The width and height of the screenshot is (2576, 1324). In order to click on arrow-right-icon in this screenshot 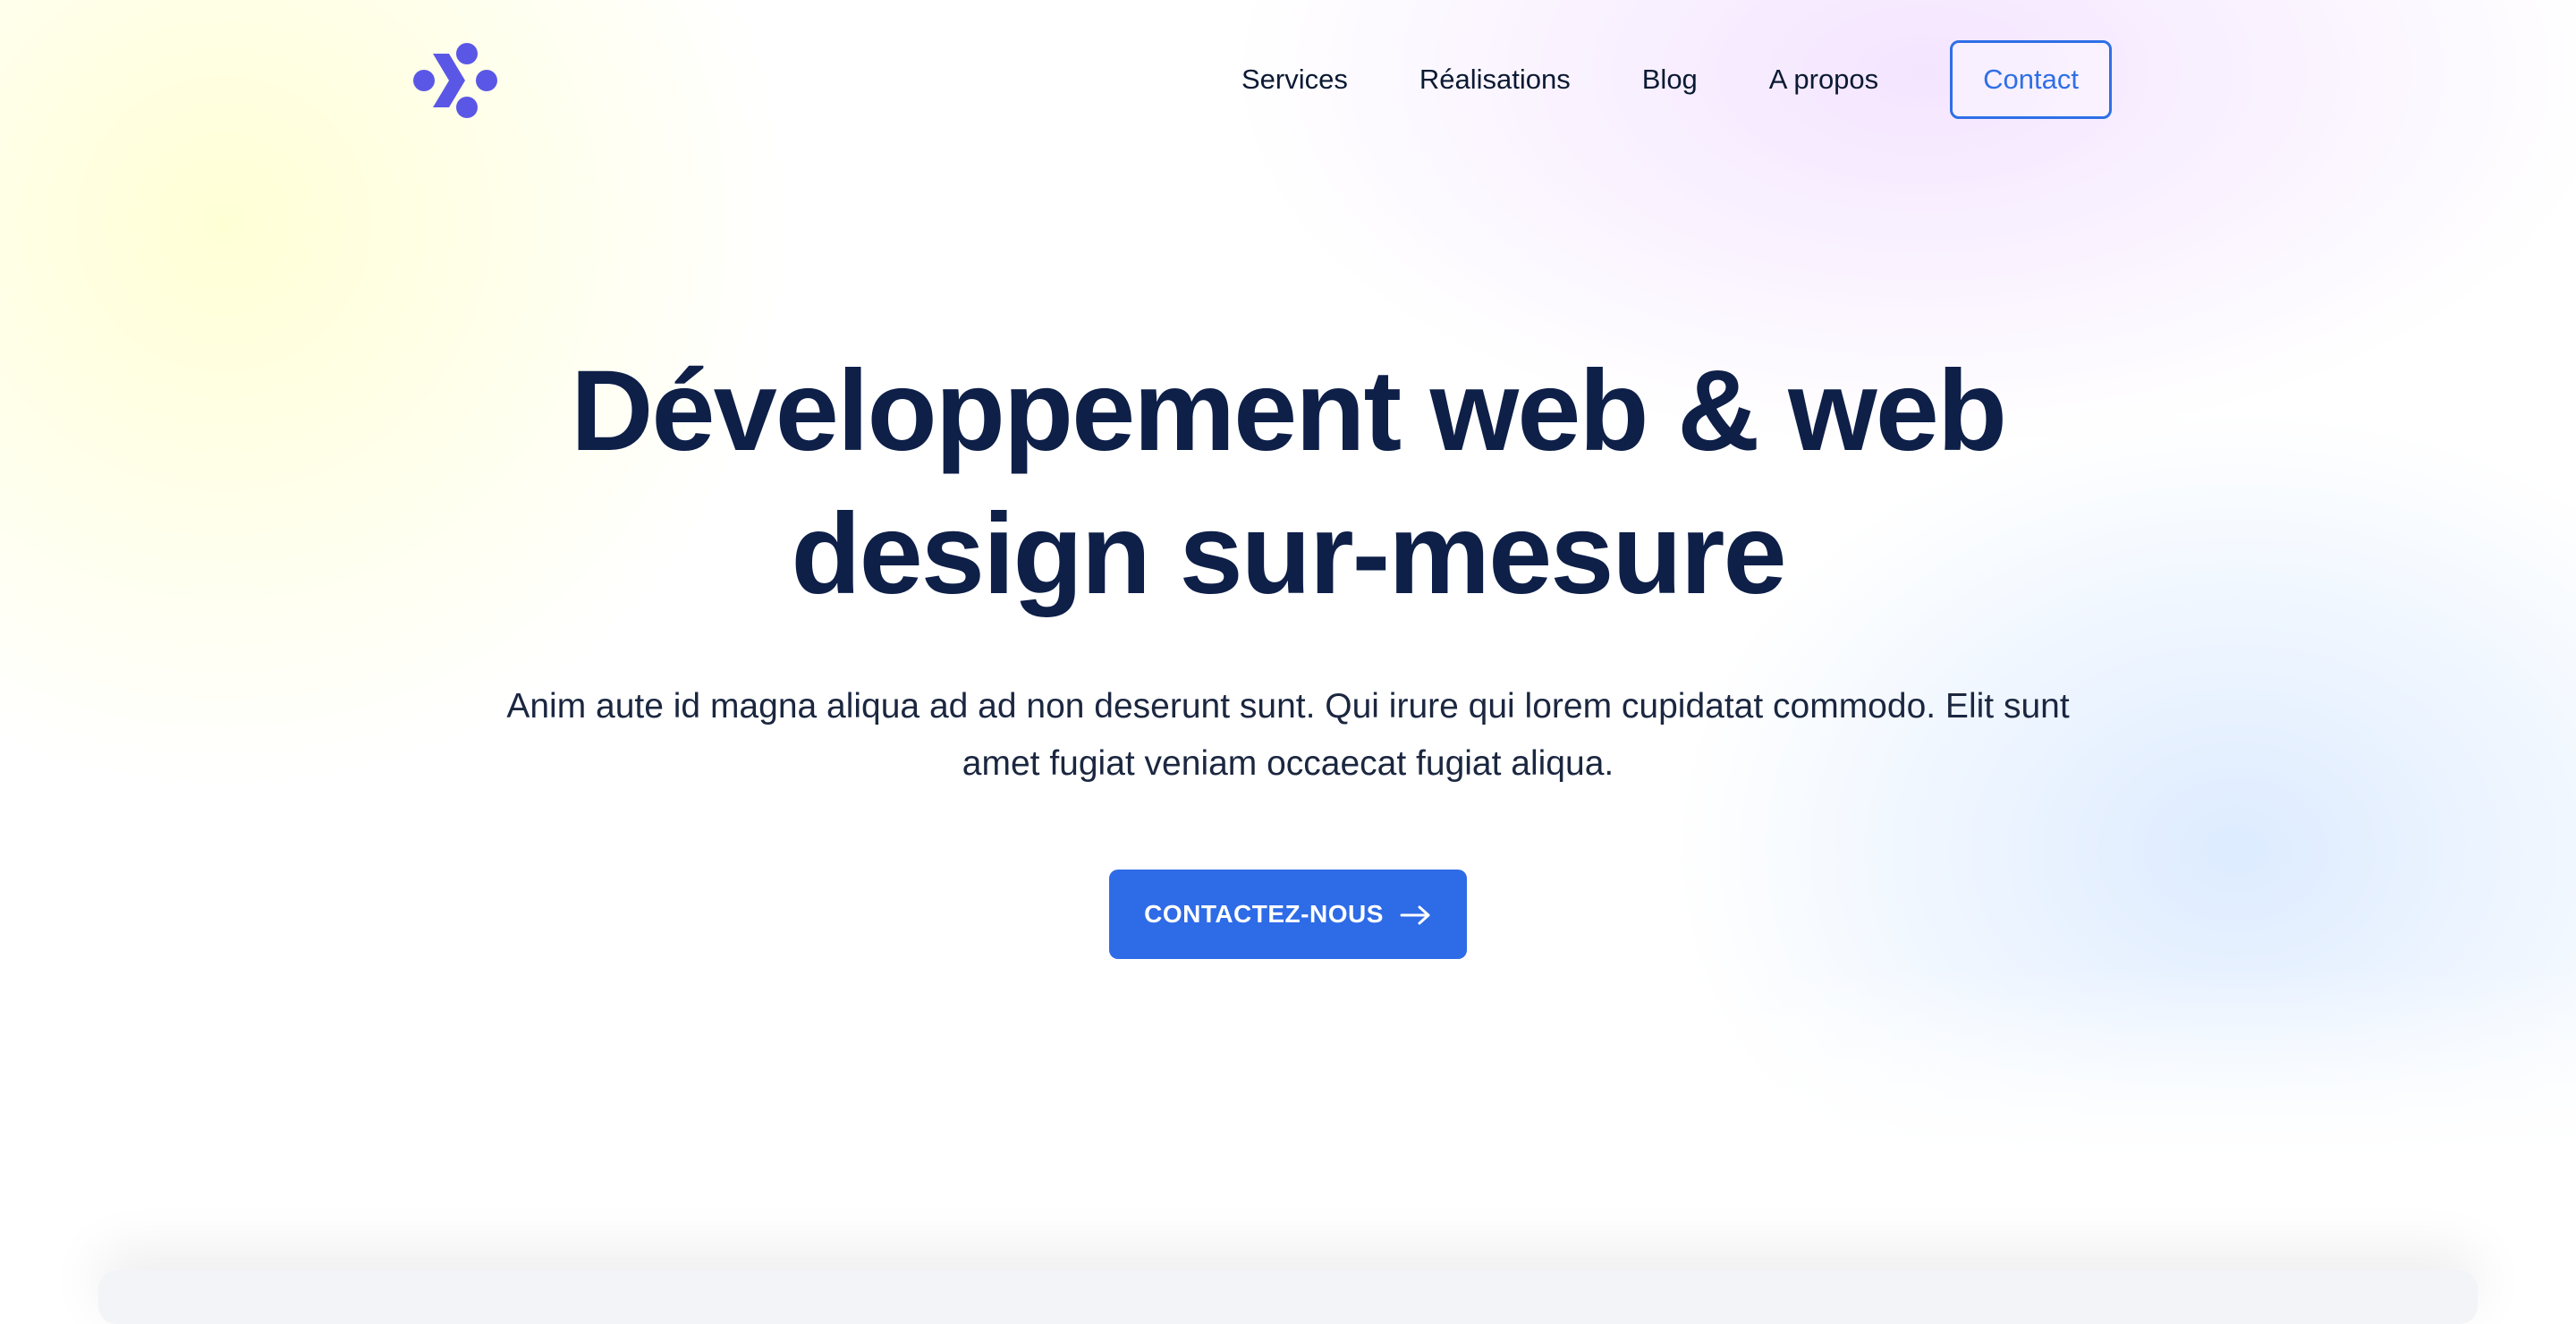, I will do `click(1416, 914)`.